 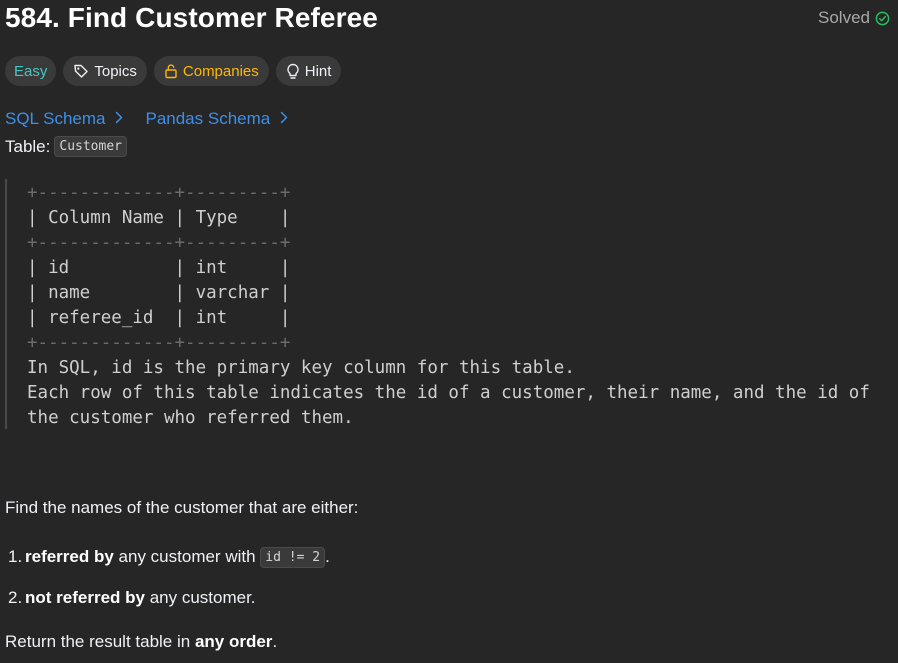 I want to click on return-suffix: ., so click(x=275, y=641).